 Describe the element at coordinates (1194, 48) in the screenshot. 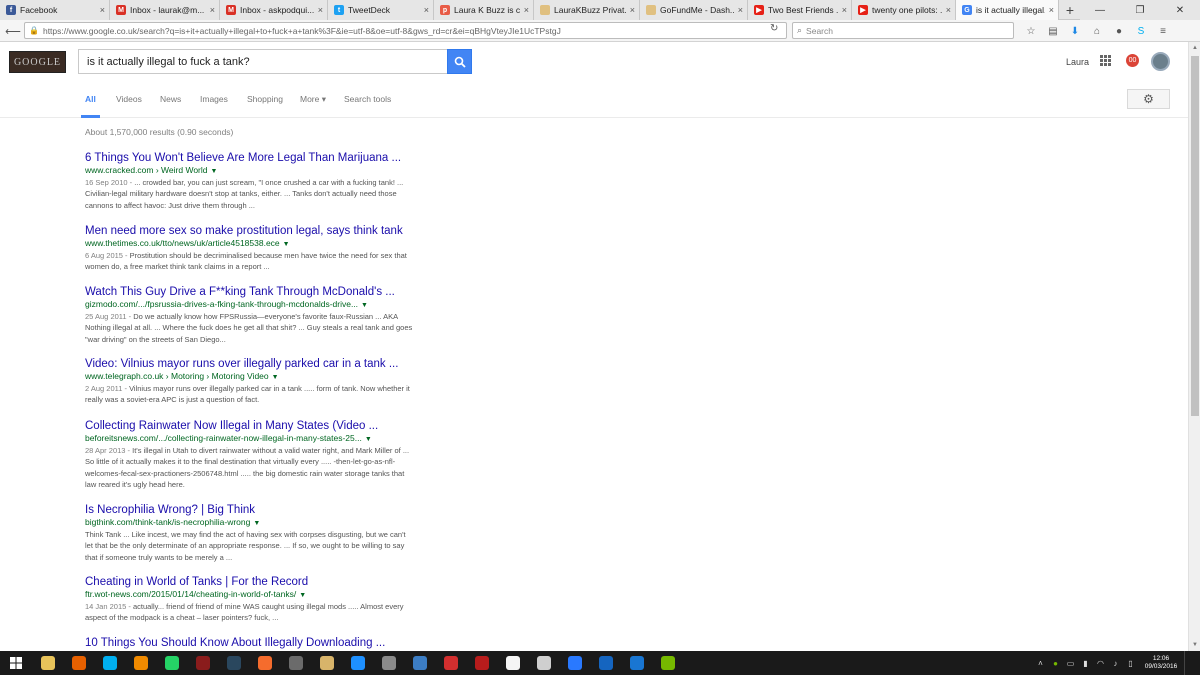

I see `scroll-up-arrow-icon: ▲` at that location.